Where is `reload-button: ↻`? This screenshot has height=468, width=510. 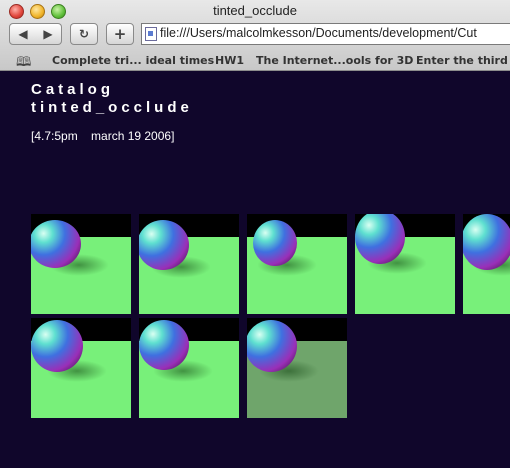 reload-button: ↻ is located at coordinates (84, 34).